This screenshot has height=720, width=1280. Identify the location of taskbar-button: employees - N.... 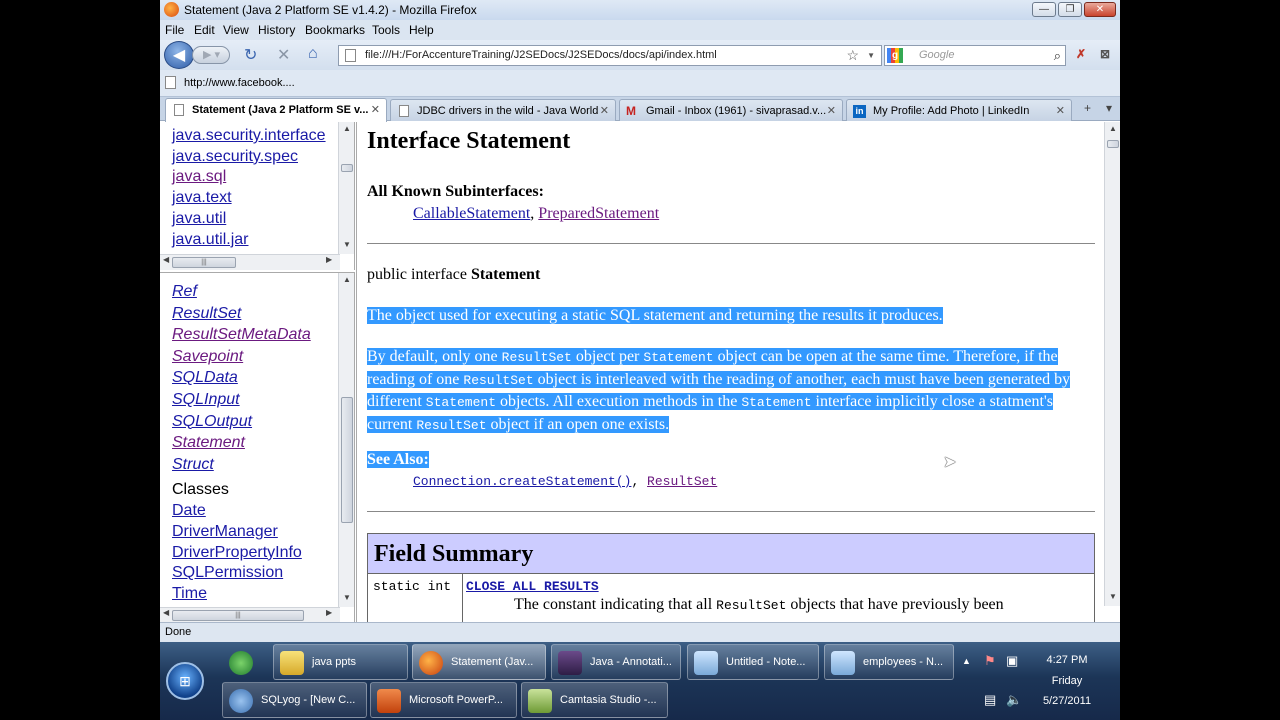
(889, 662).